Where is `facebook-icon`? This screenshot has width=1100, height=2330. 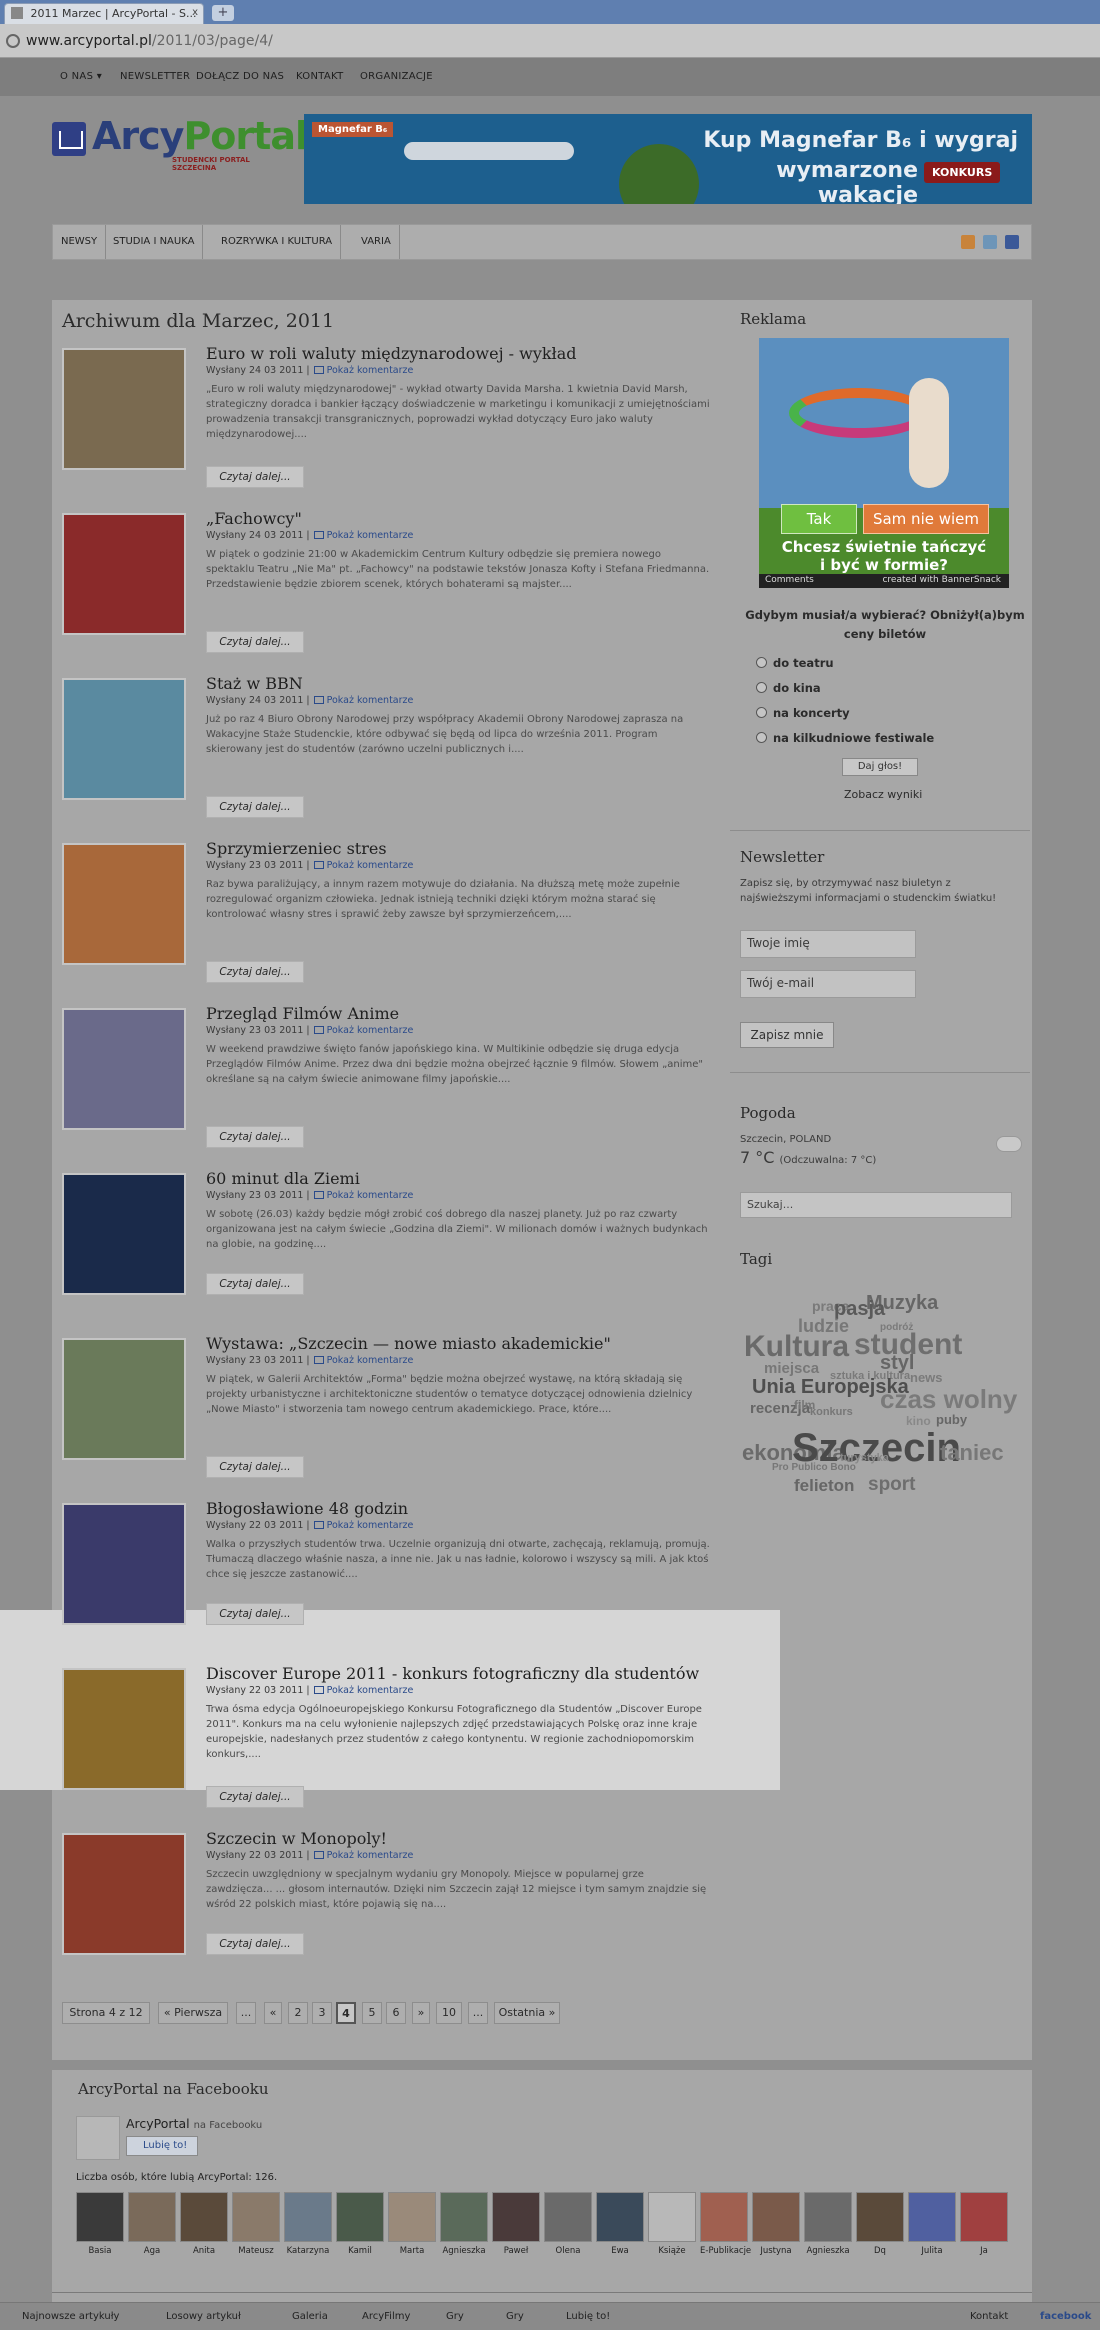
facebook-icon is located at coordinates (1012, 242).